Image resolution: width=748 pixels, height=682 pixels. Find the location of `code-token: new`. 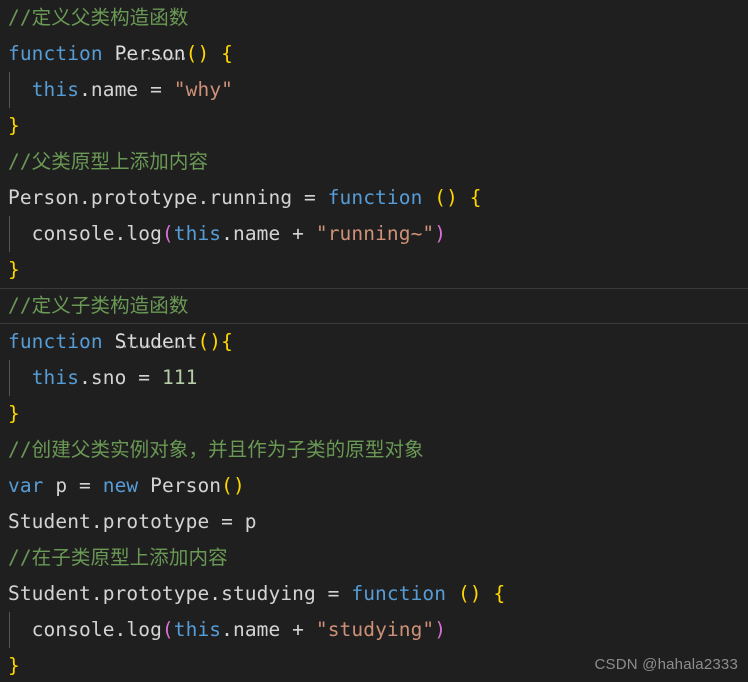

code-token: new is located at coordinates (120, 485).